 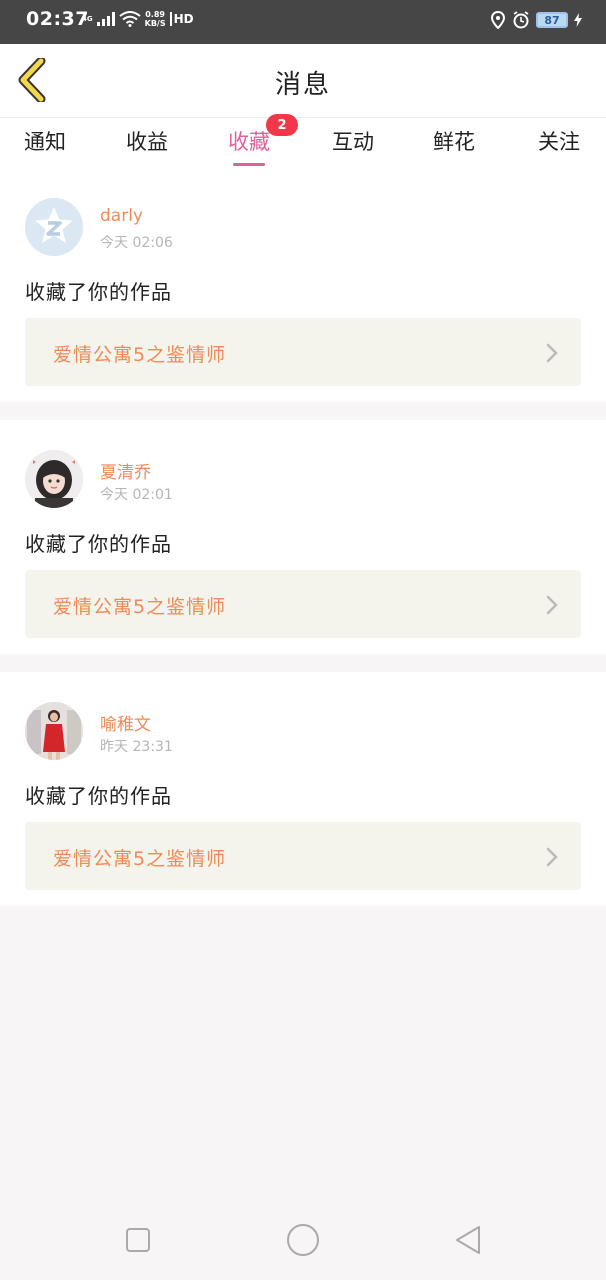 I want to click on home-button, so click(x=303, y=1240).